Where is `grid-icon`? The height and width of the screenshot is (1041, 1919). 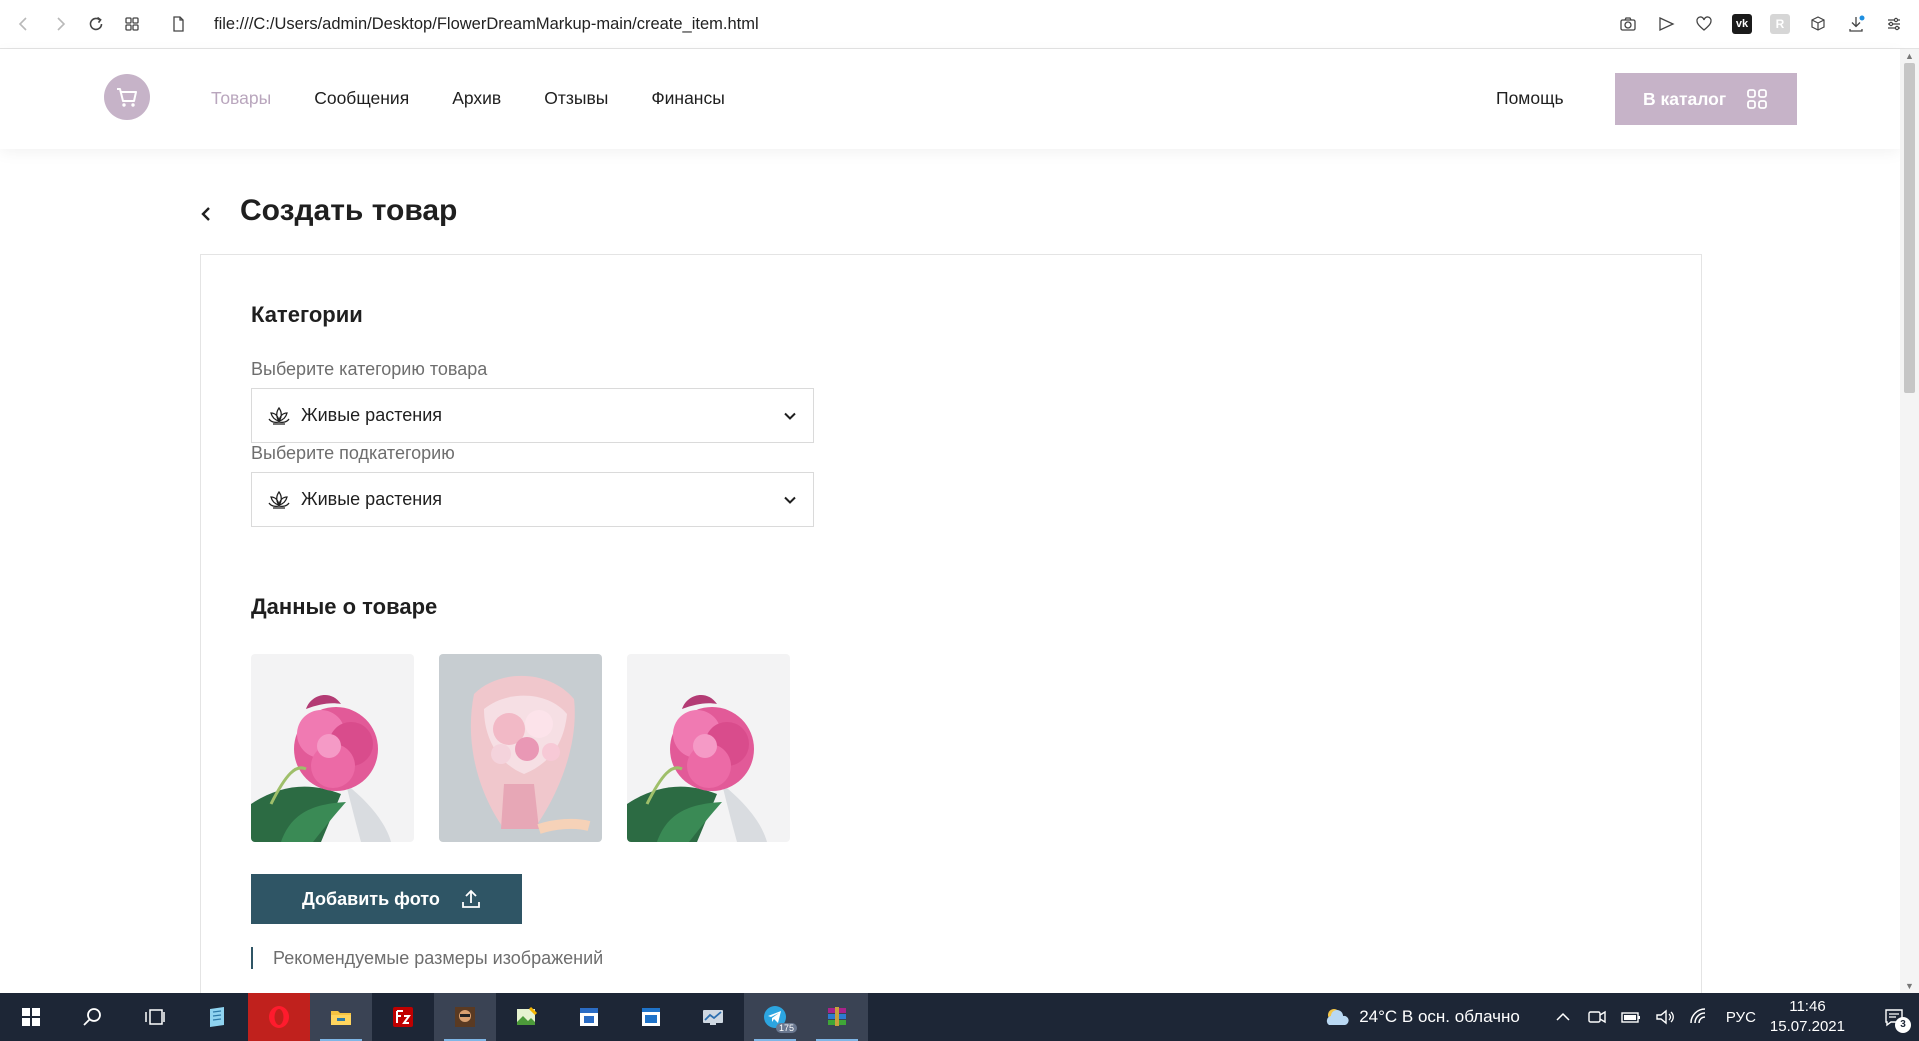 grid-icon is located at coordinates (1757, 99).